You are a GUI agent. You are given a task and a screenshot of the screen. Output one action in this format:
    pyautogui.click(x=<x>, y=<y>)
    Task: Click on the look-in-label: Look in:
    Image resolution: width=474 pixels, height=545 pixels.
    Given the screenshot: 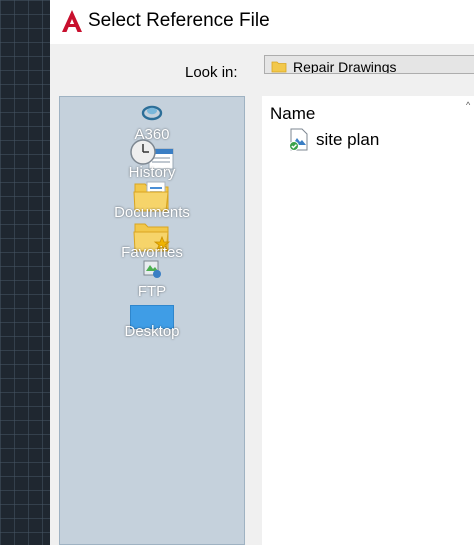 What is the action you would take?
    pyautogui.click(x=211, y=72)
    